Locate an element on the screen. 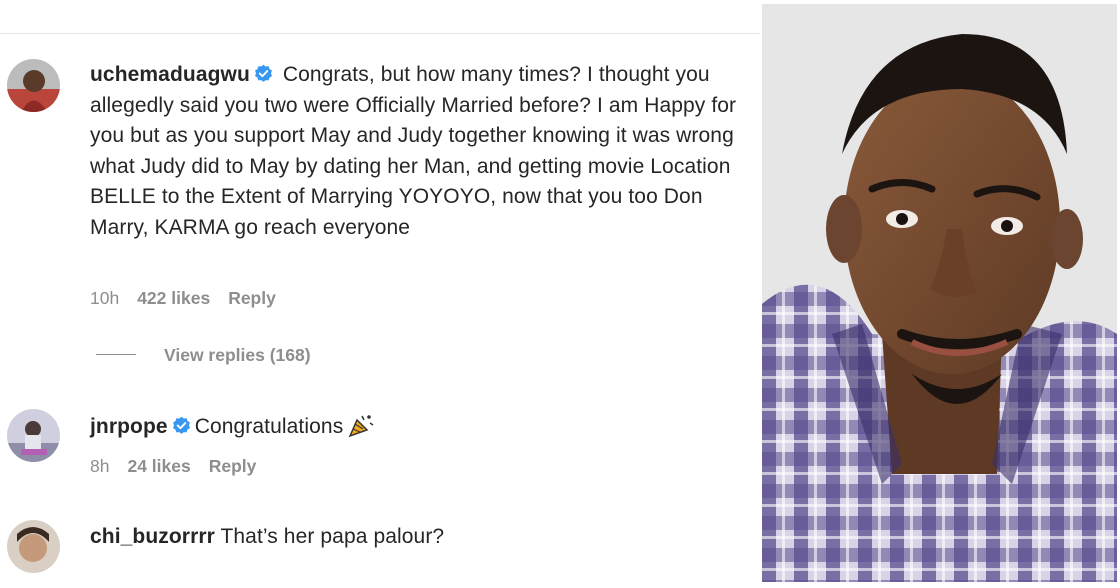 Image resolution: width=1120 pixels, height=588 pixels. comment-username: chi_buzorrrr is located at coordinates (152, 536).